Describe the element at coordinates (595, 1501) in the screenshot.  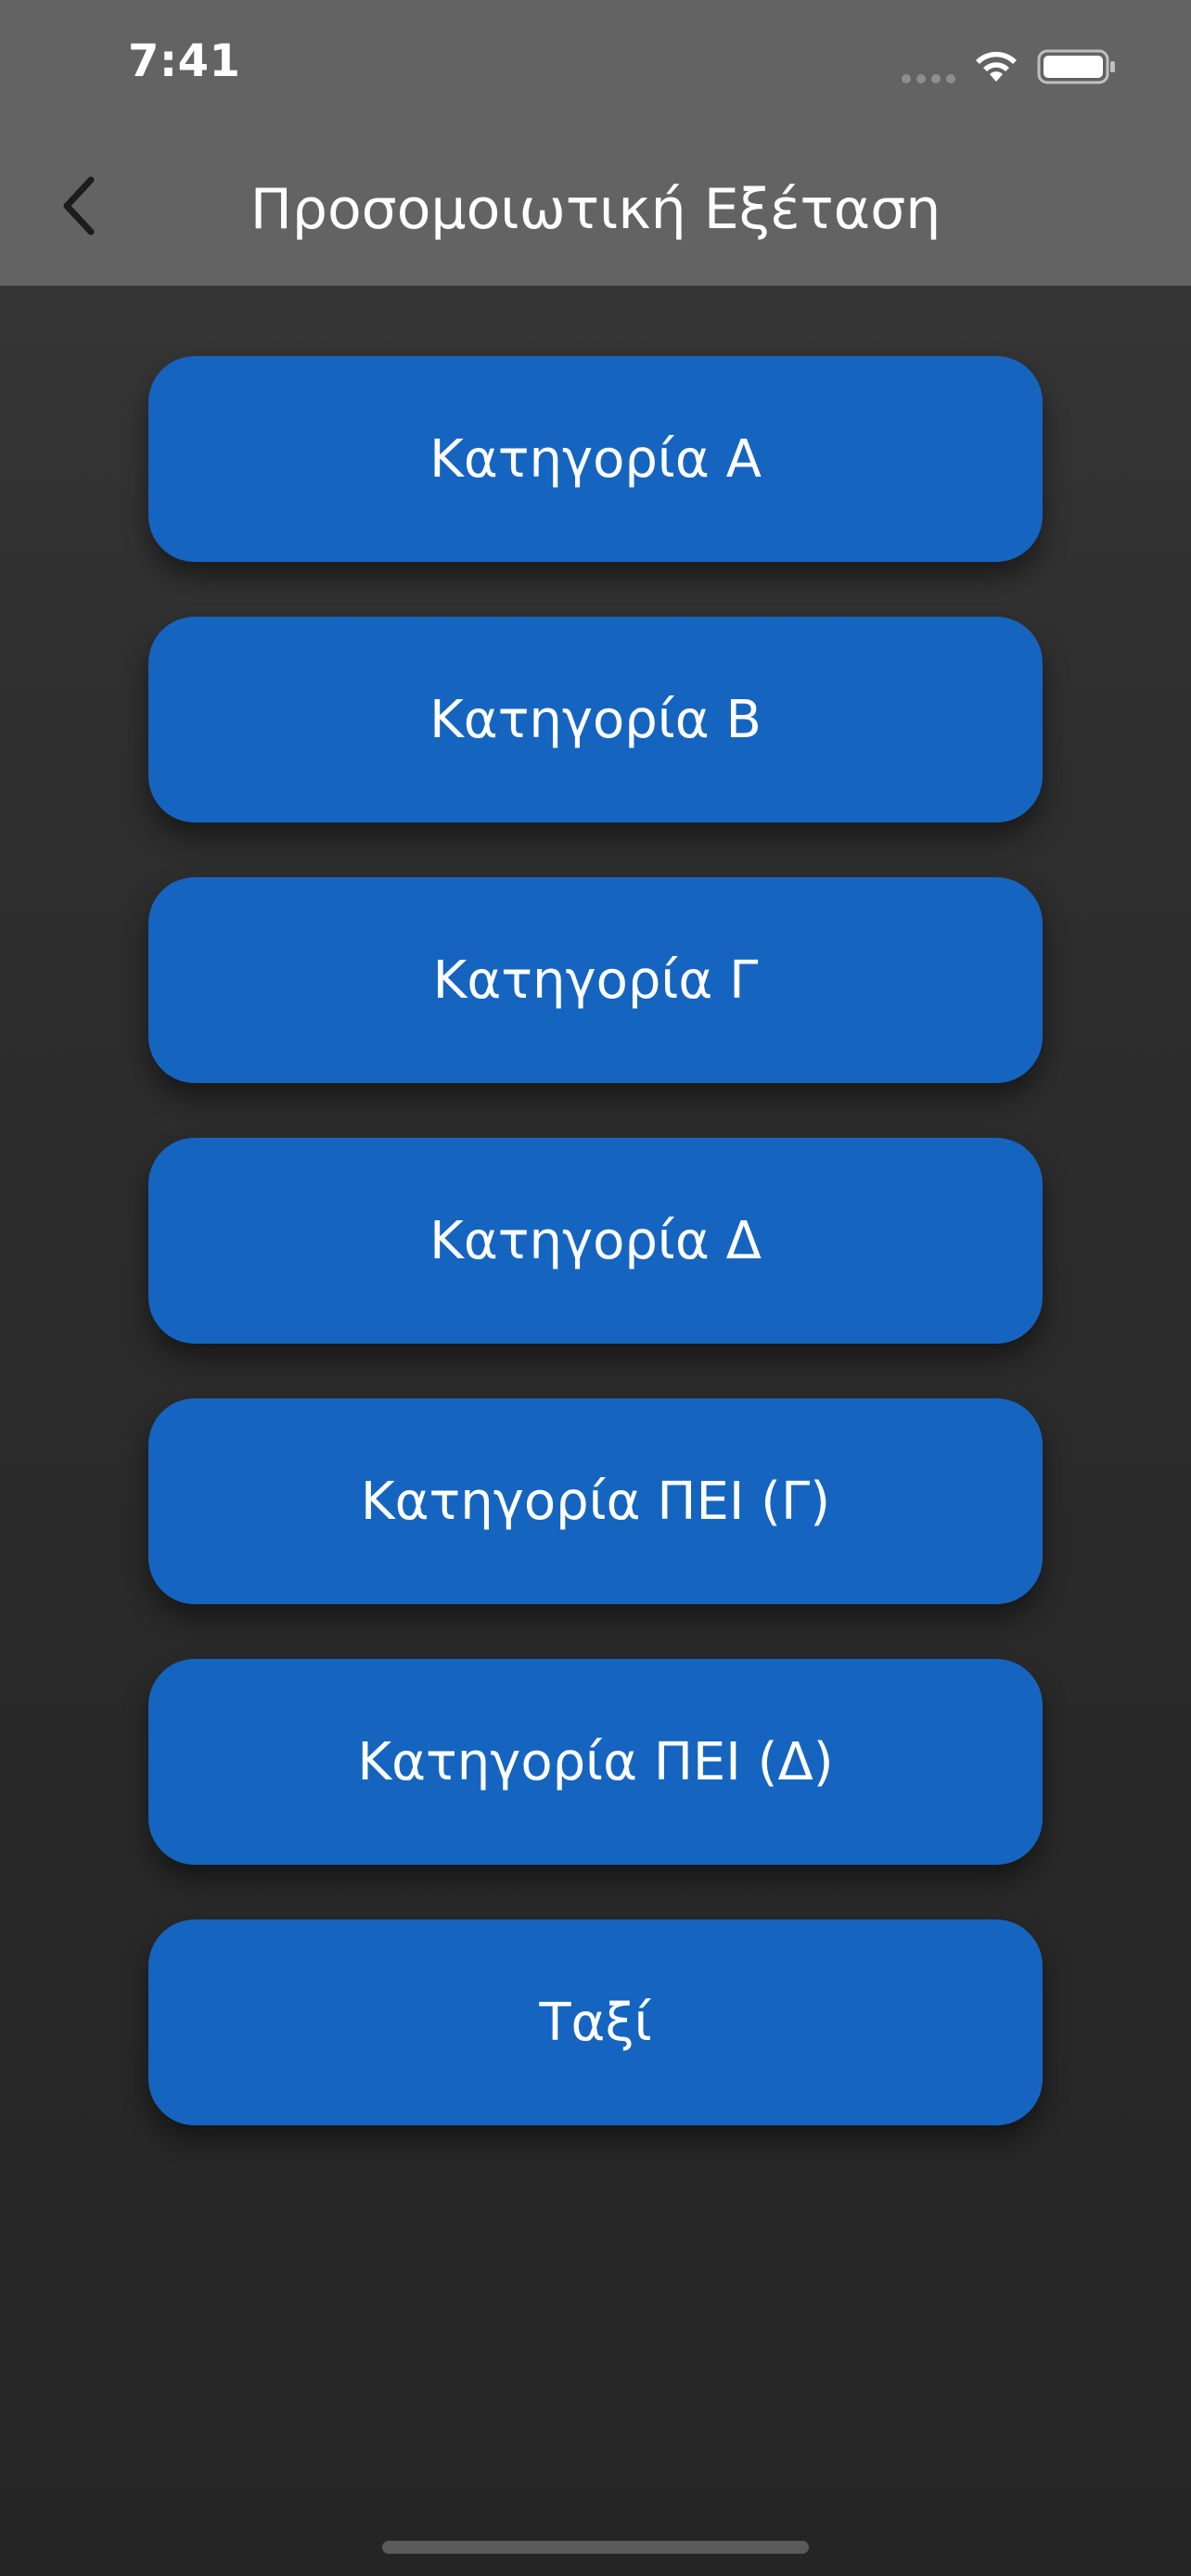
I see `category-pei-c-button: Κατηγορία ΠΕΙ (Γ)` at that location.